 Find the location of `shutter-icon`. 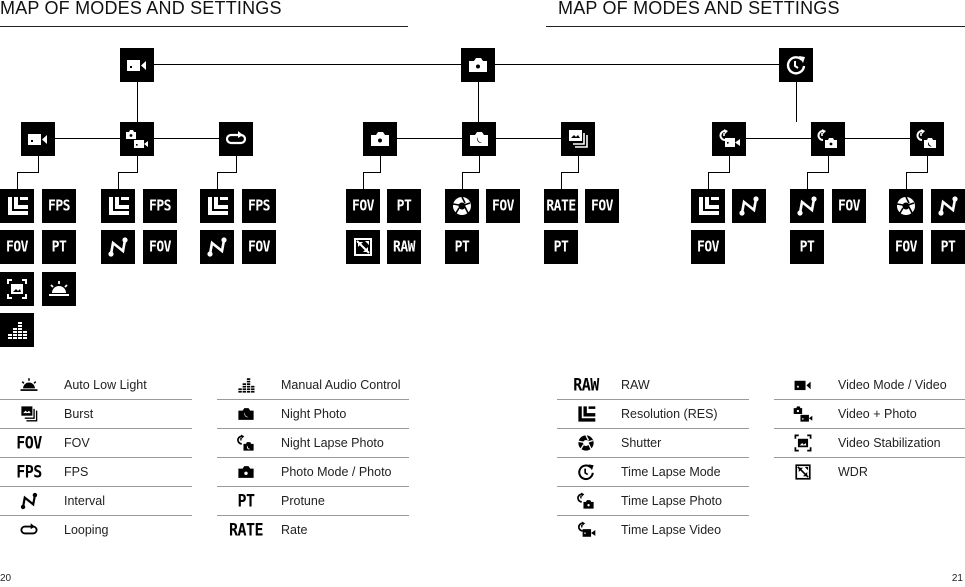

shutter-icon is located at coordinates (462, 206).